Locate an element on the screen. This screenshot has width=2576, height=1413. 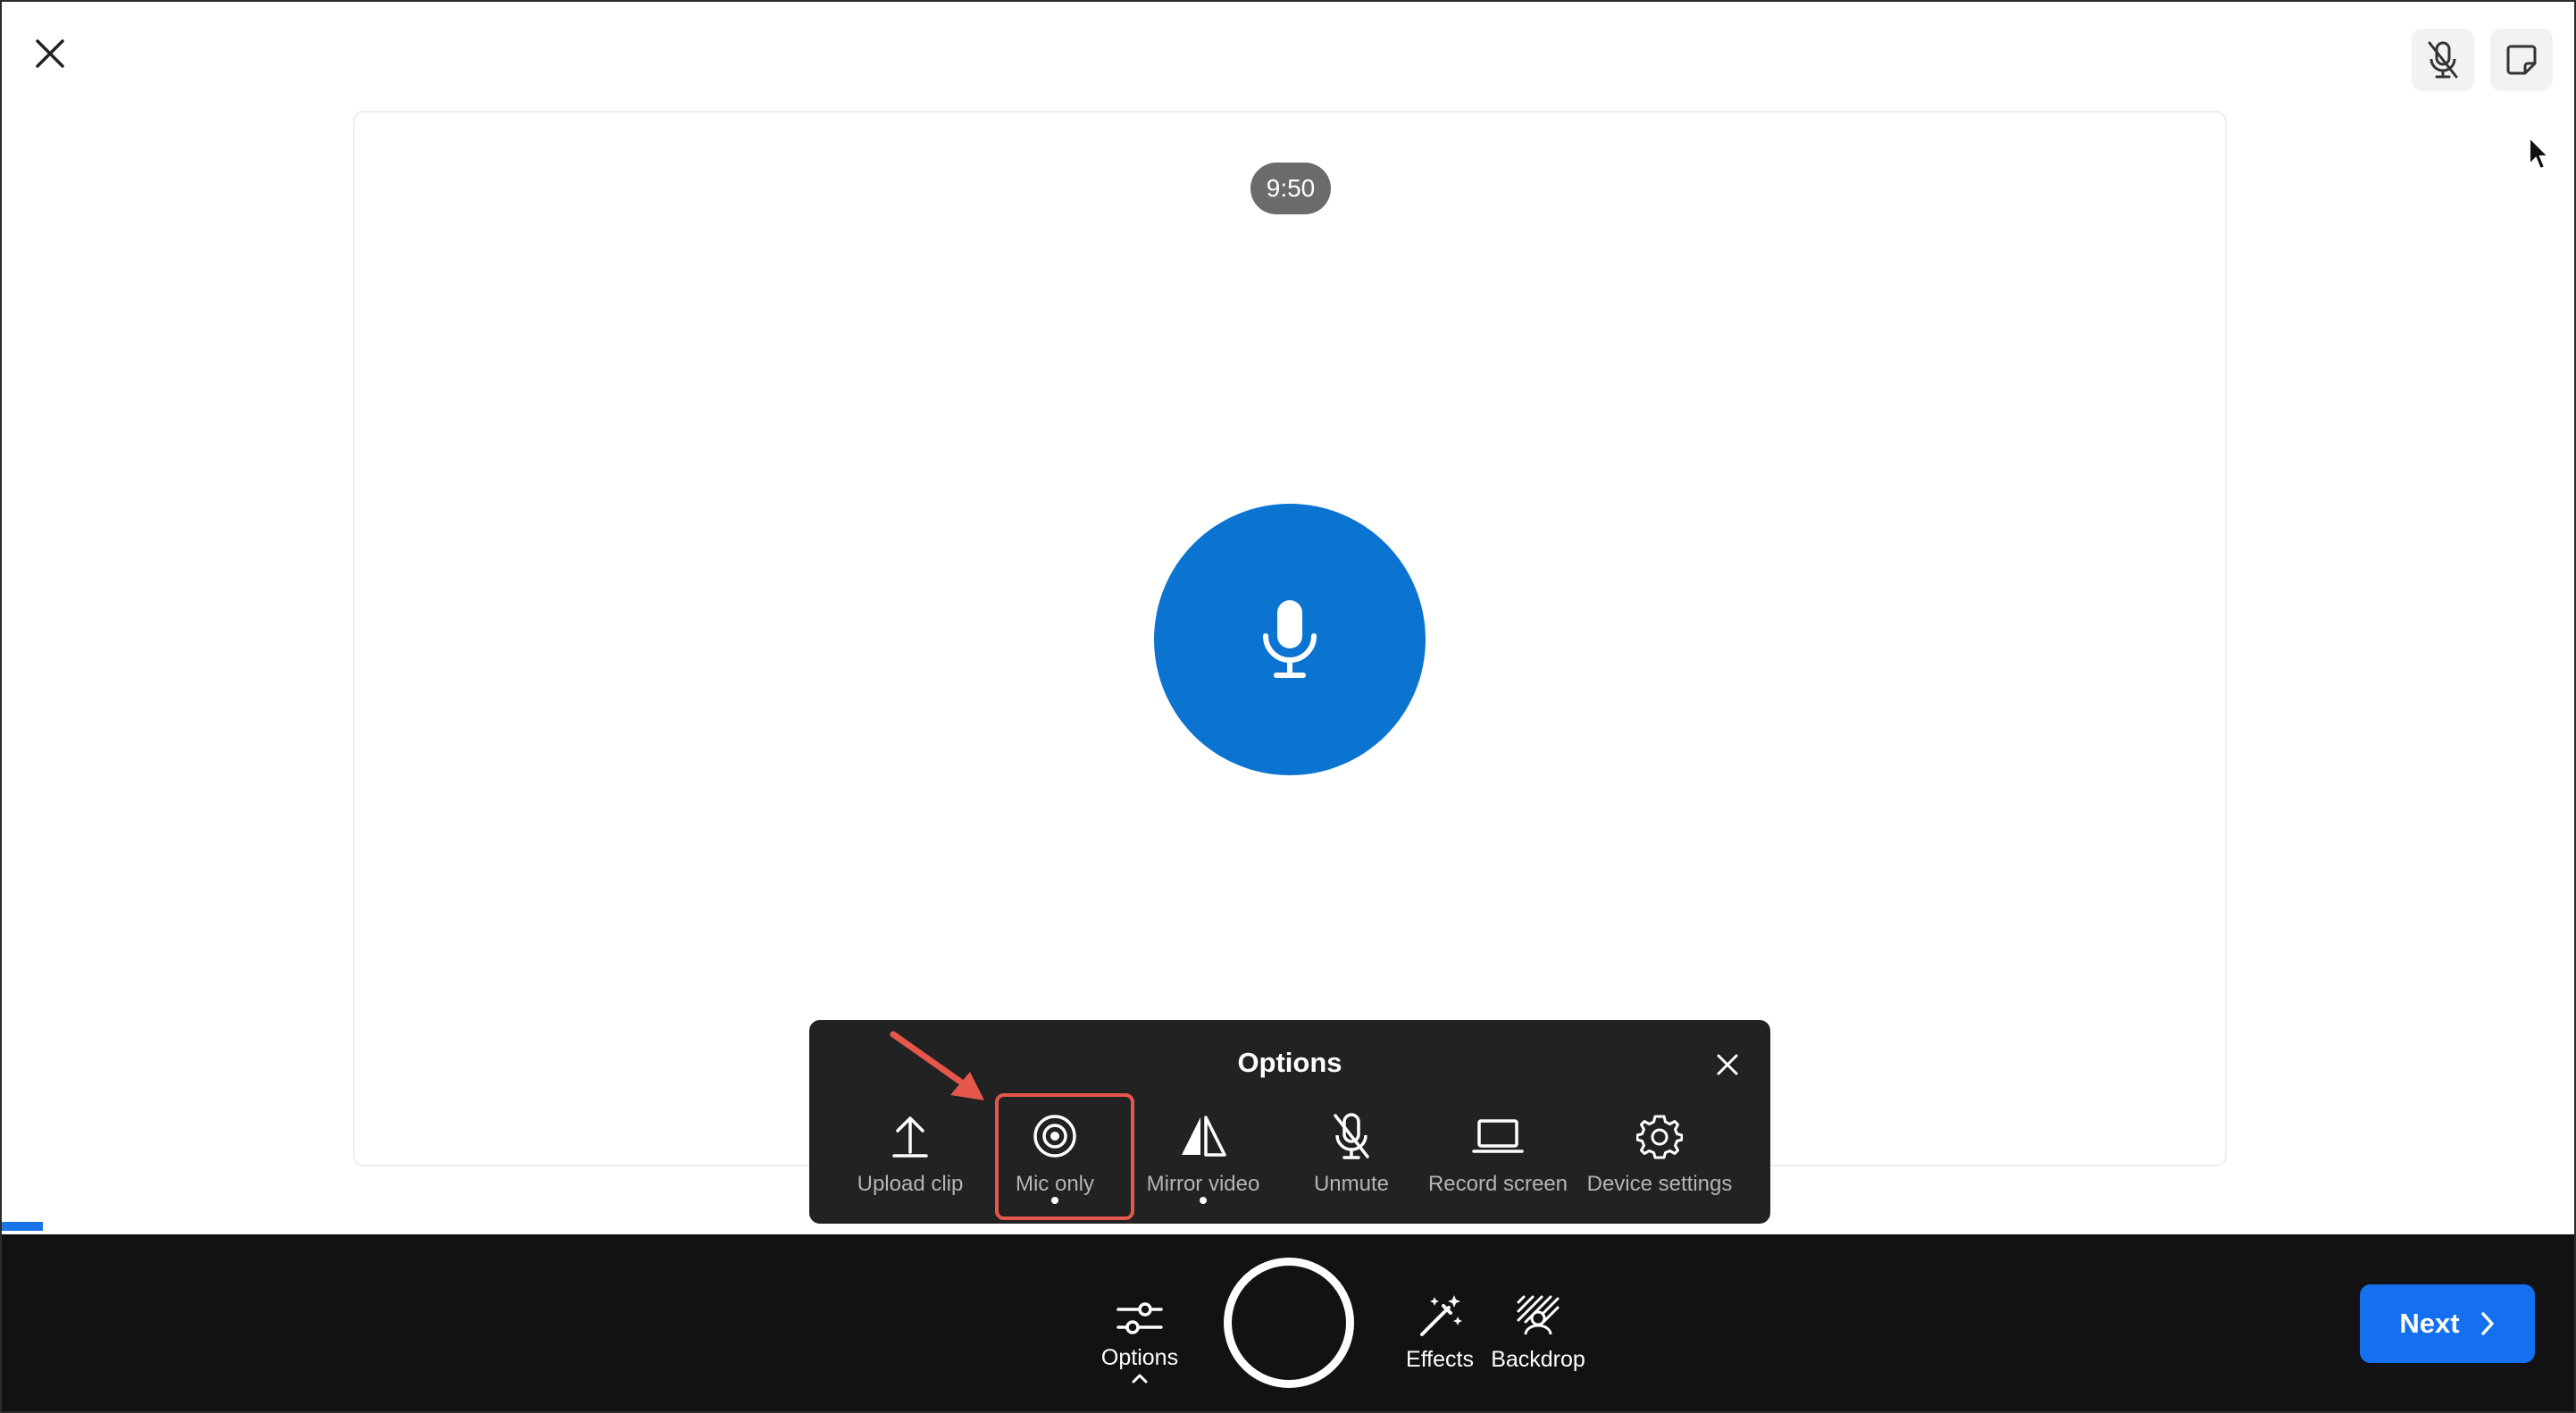
mic-only-indicator is located at coordinates (1290, 639).